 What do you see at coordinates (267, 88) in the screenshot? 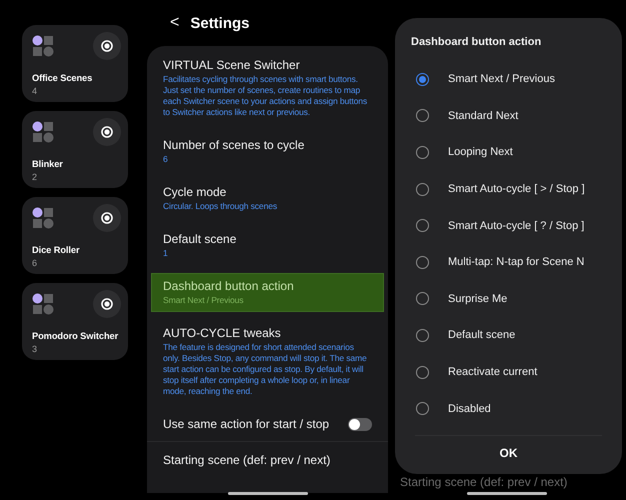
I see `setting-row: VIRTUAL Scene Switcher Facilitates cycling through scenes with smart buttons. Just set the number of scenes, create routines to map each Switcher scene to your actions and assign buttons to Switcher actions like next or previous.` at bounding box center [267, 88].